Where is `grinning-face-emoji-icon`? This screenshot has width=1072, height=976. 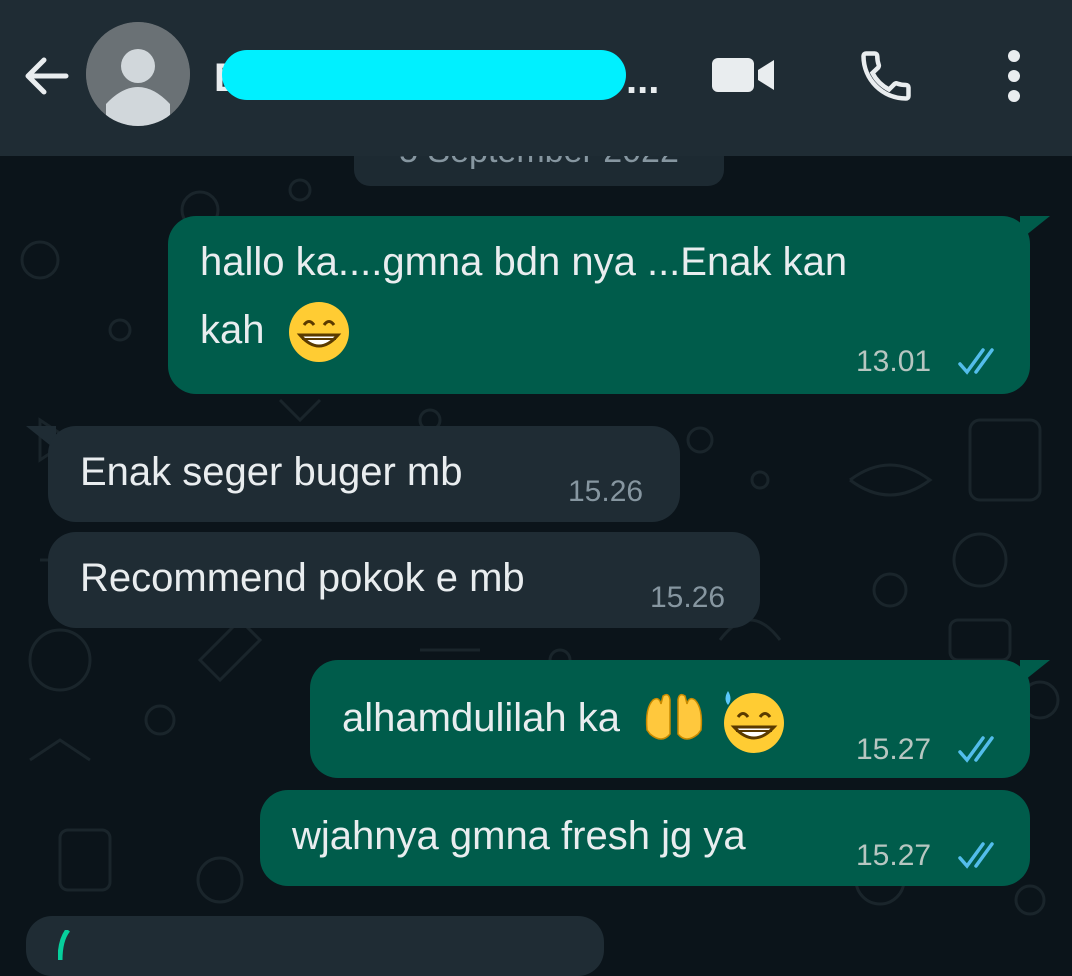 grinning-face-emoji-icon is located at coordinates (318, 332).